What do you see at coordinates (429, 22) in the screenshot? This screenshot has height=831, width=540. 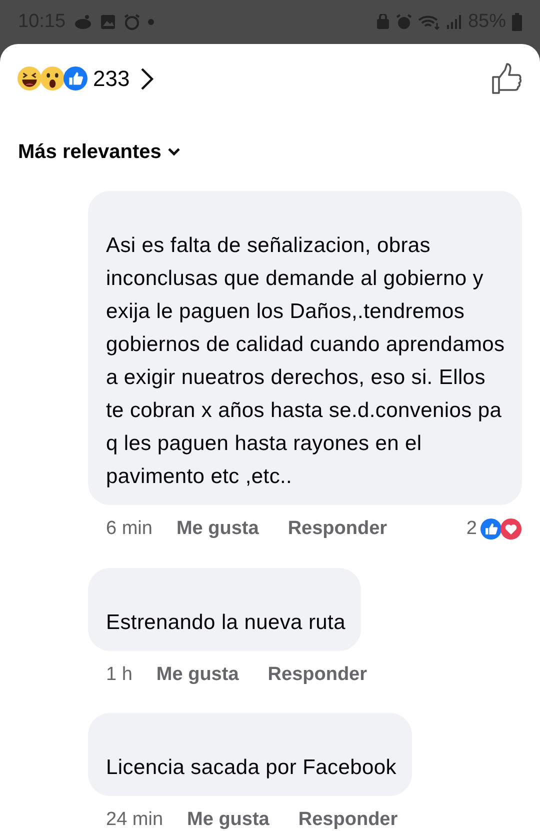 I see `wifi-icon` at bounding box center [429, 22].